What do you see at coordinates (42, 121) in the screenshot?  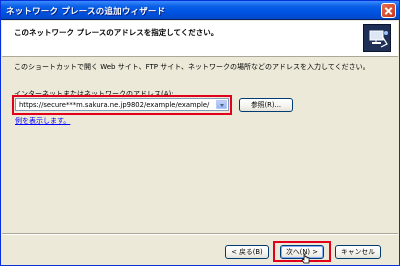 I see `example-link: 例を表示します。` at bounding box center [42, 121].